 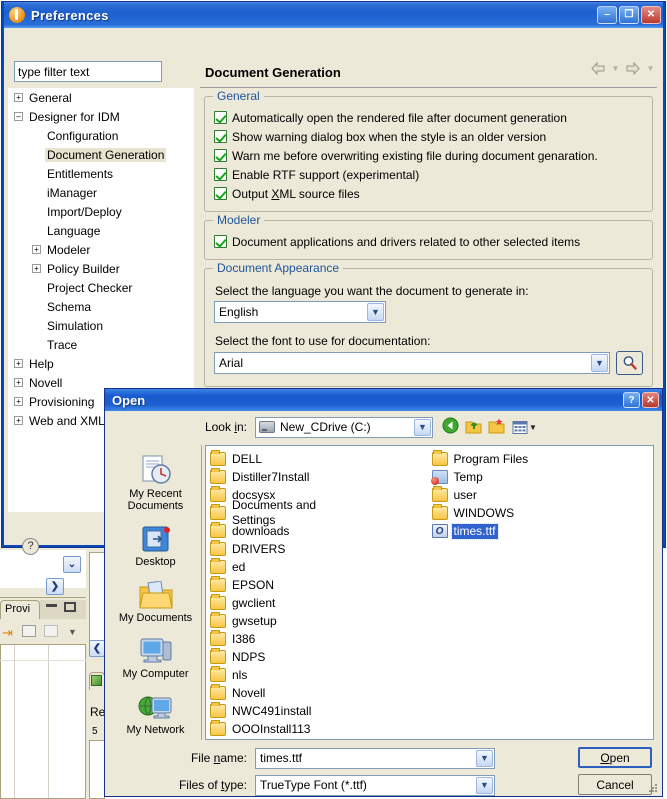 What do you see at coordinates (7, 633) in the screenshot?
I see `deploy-icon: ⇥` at bounding box center [7, 633].